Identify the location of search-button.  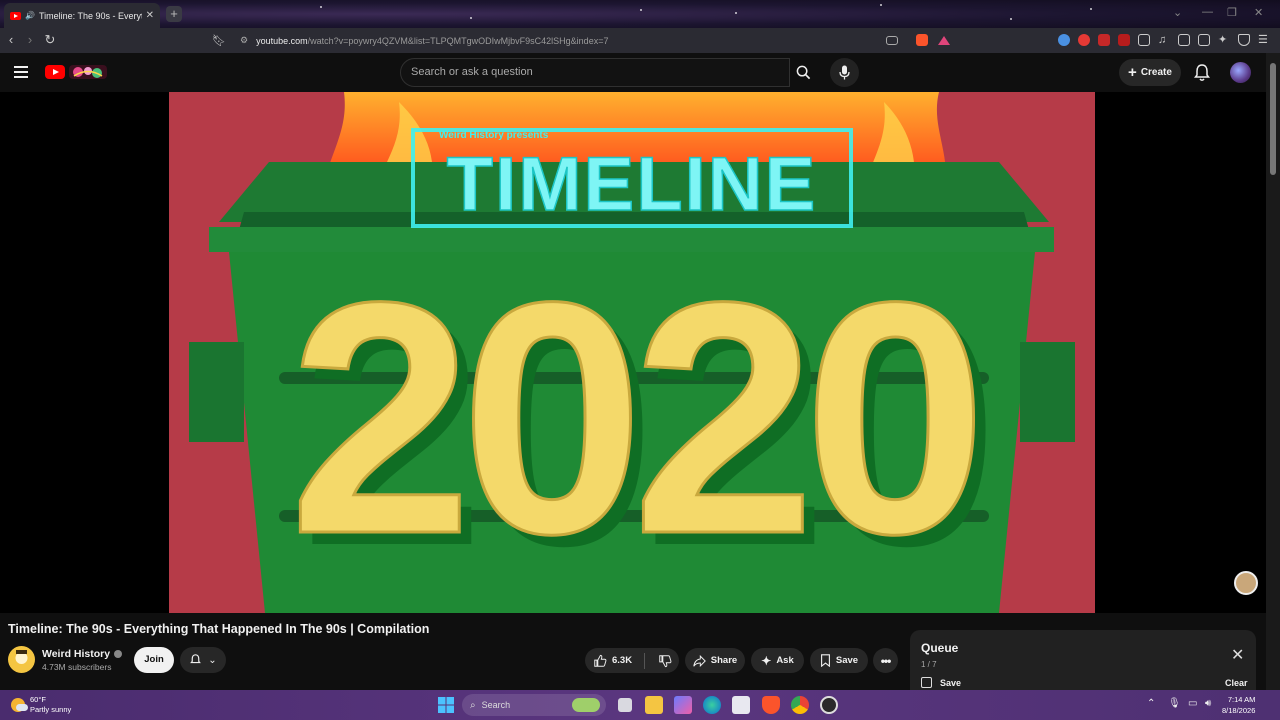
(803, 72).